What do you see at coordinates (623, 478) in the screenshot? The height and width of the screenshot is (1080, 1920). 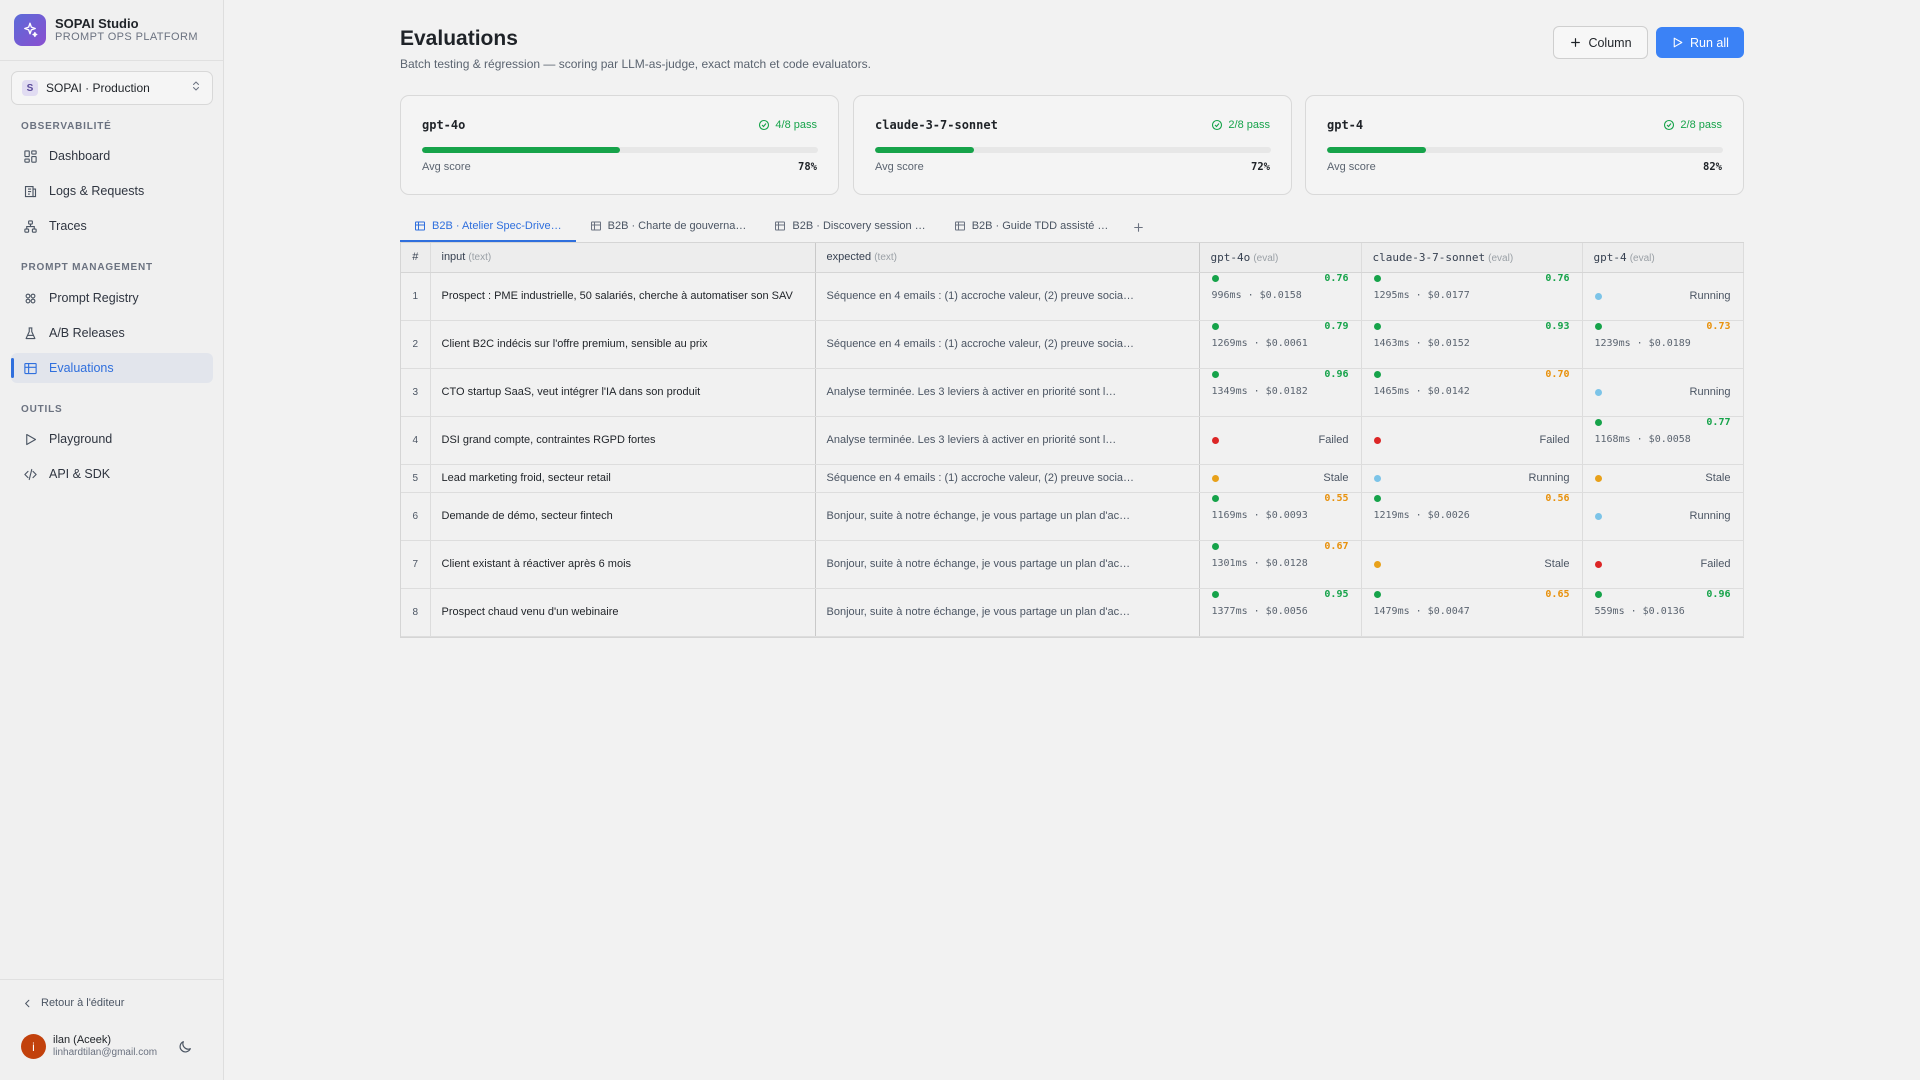 I see `input-cell: Lead marketing froid, secteur retail` at bounding box center [623, 478].